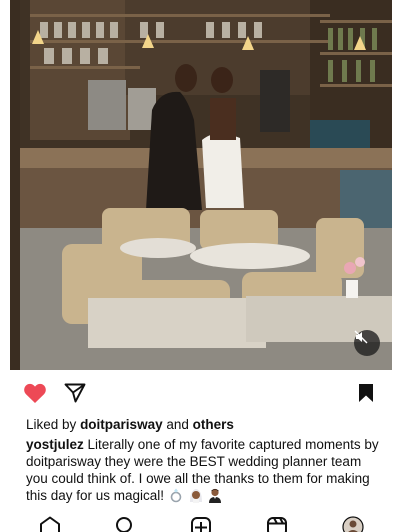  I want to click on speaker-muted-icon, so click(361, 337).